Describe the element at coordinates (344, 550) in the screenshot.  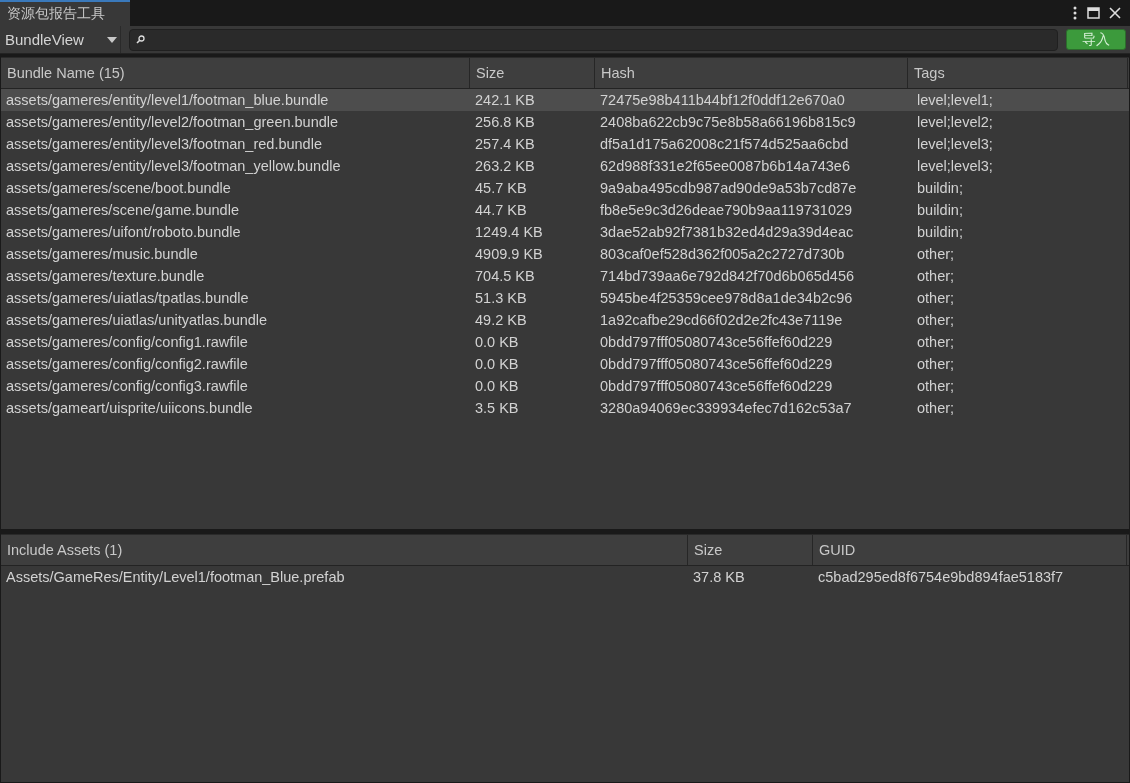
I see `column-header: Include Assets (1)` at that location.